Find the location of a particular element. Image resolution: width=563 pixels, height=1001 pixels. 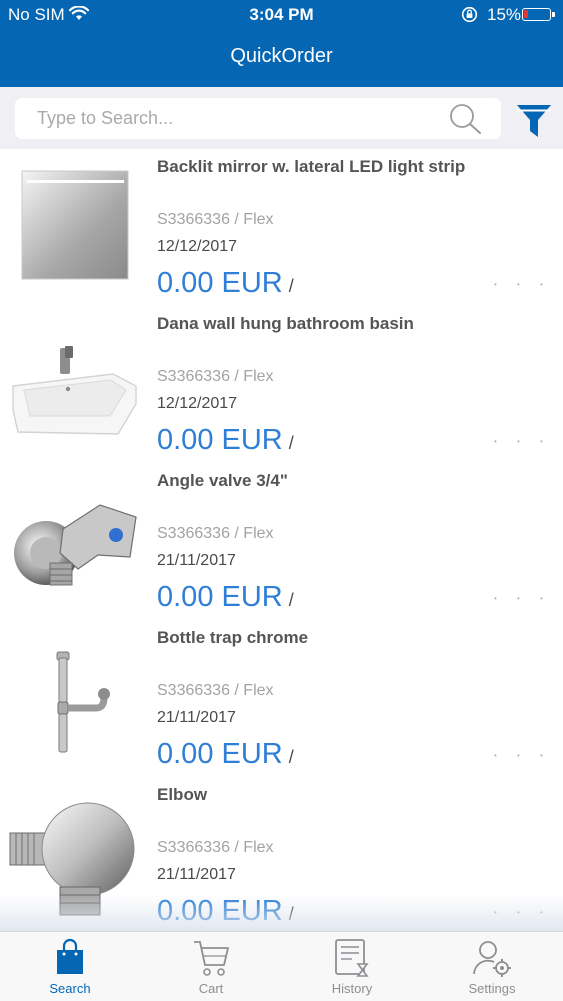

battery-icon is located at coordinates (538, 14).